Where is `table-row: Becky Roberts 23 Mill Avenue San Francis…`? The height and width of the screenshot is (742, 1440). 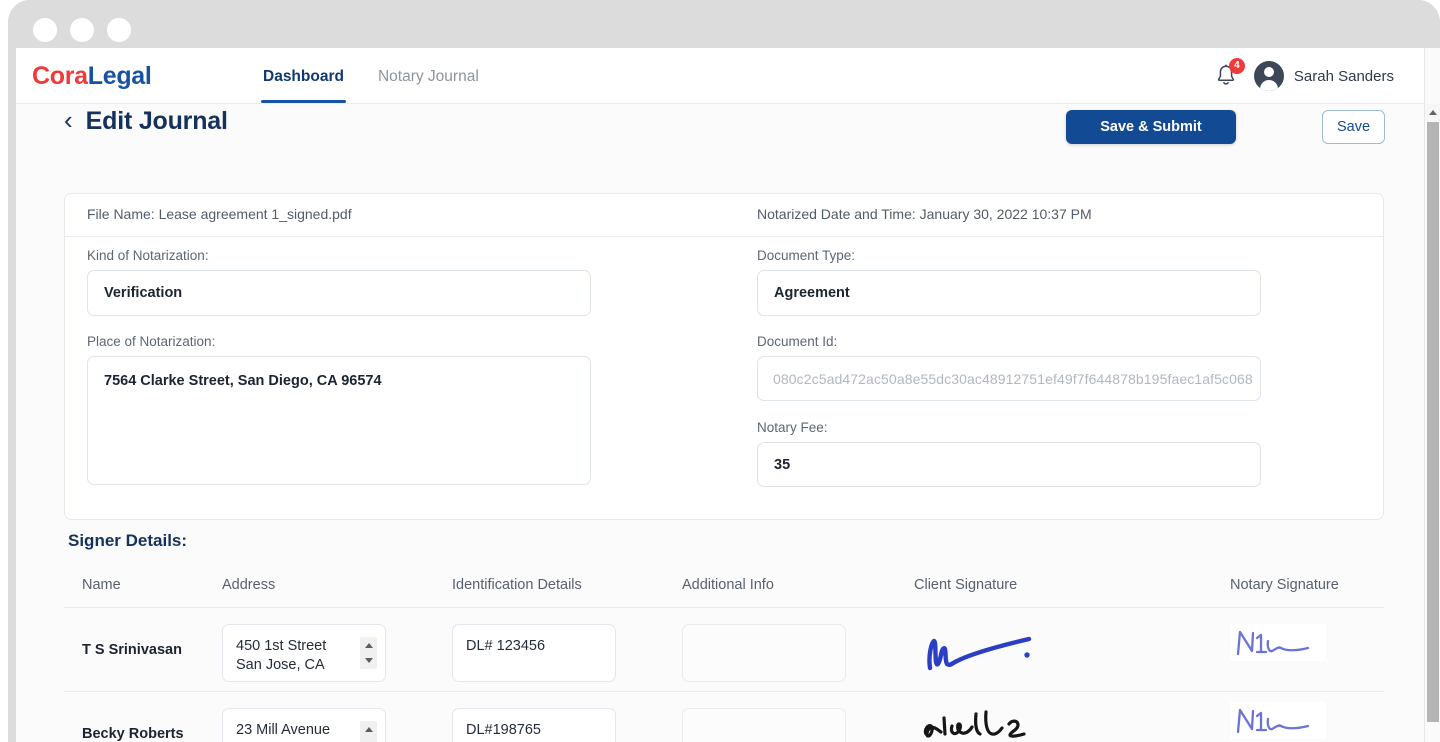 table-row: Becky Roberts 23 Mill Avenue San Francis… is located at coordinates (724, 717).